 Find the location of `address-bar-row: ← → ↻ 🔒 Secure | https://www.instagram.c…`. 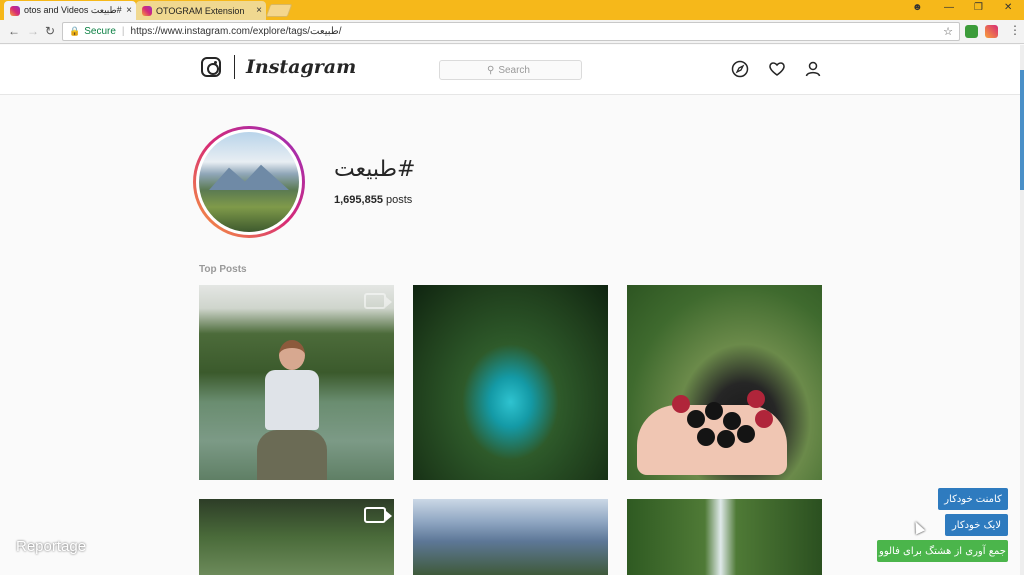

address-bar-row: ← → ↻ 🔒 Secure | https://www.instagram.c… is located at coordinates (512, 32).